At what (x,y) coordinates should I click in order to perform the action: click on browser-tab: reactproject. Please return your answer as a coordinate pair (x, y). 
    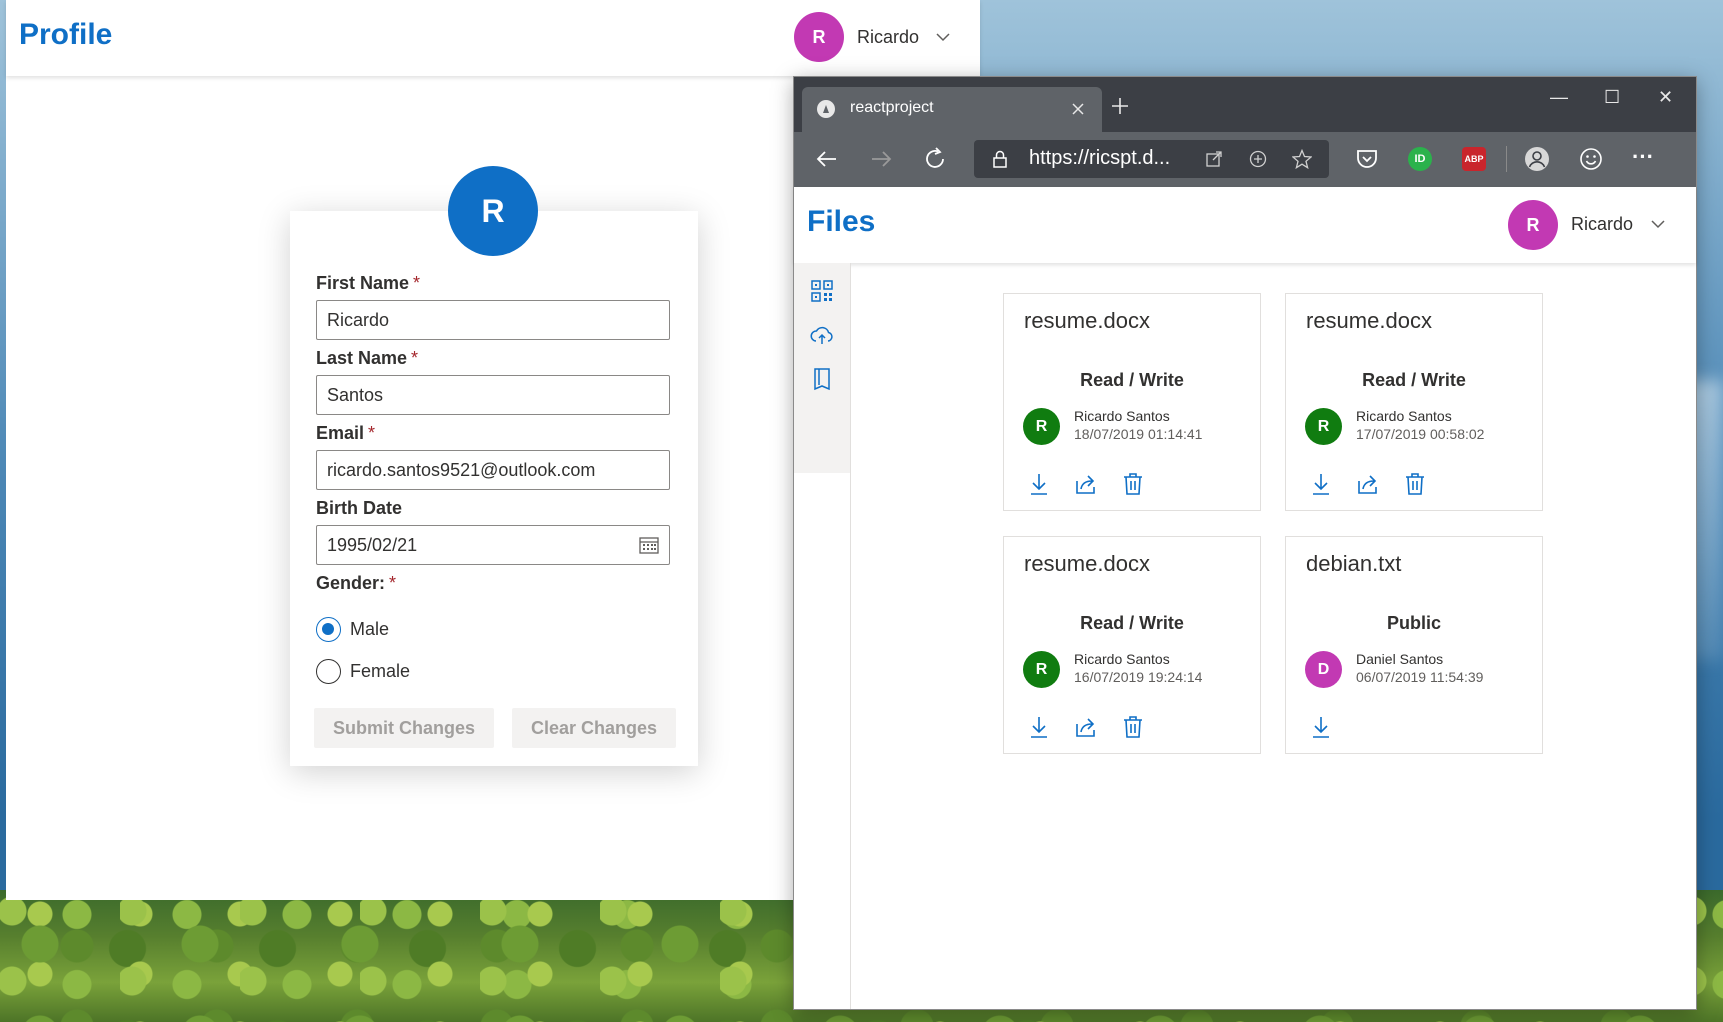
    Looking at the image, I should click on (952, 109).